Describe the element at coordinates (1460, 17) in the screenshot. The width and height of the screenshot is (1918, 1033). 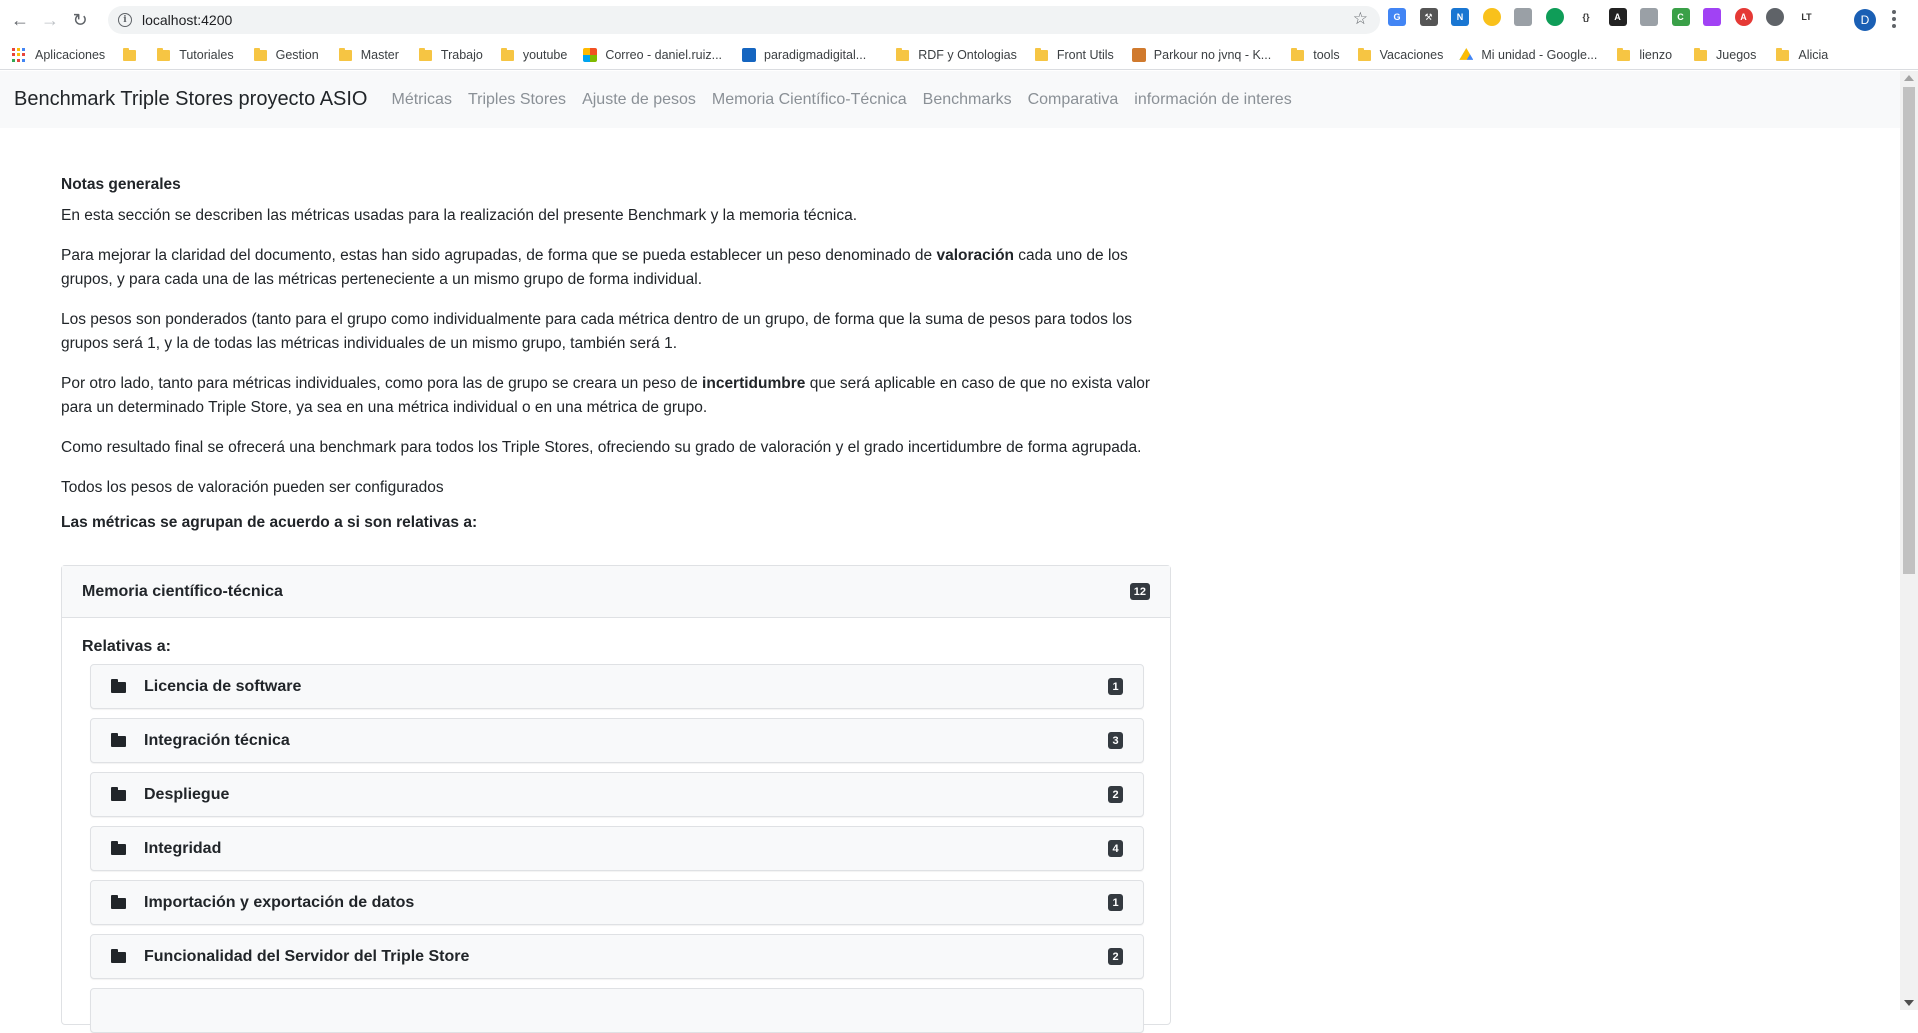
I see `news-extension-icon: N` at that location.